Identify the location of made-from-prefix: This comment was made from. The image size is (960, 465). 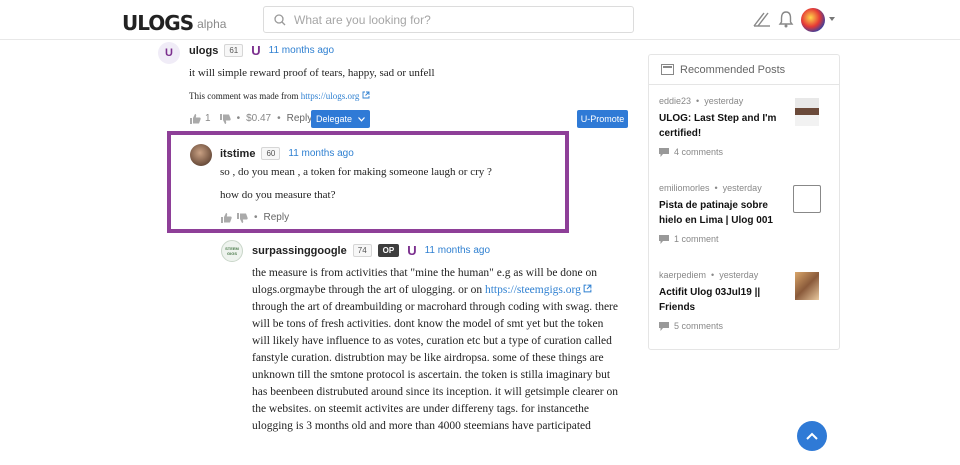
(244, 96).